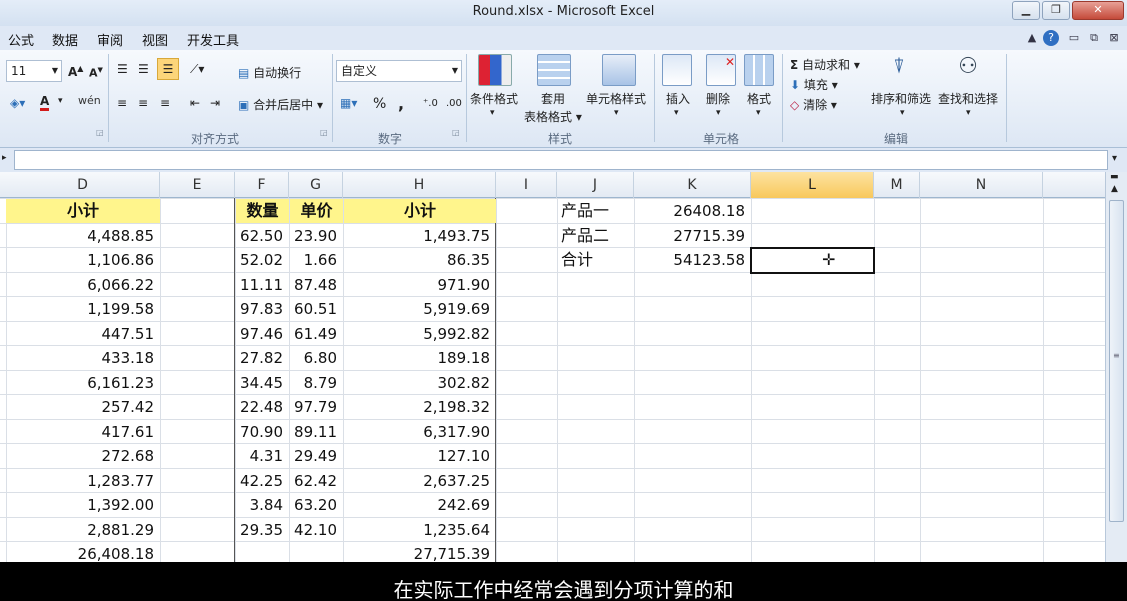  I want to click on align-top-icon: ☰, so click(122, 69).